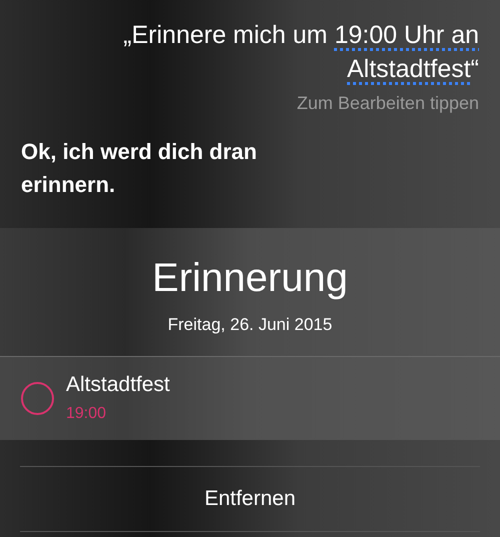 Image resolution: width=500 pixels, height=537 pixels. I want to click on edit-hint: Zum Bearbeiten tippen, so click(250, 103).